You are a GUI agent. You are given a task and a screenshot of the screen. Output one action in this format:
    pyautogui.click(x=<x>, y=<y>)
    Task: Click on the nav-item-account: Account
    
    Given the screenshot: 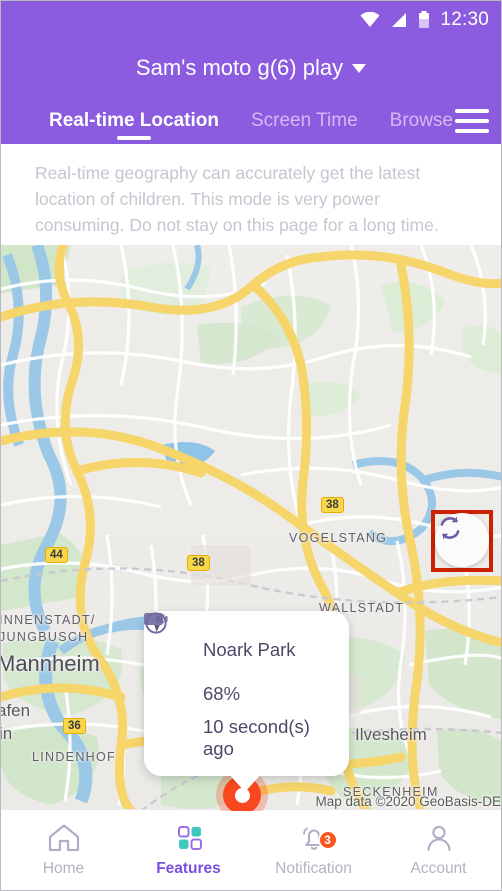 What is the action you would take?
    pyautogui.click(x=438, y=850)
    